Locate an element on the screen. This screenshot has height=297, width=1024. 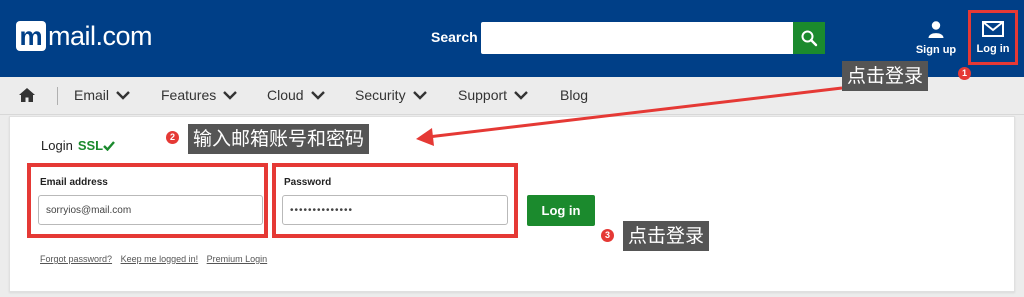
nav-divider is located at coordinates (57, 96).